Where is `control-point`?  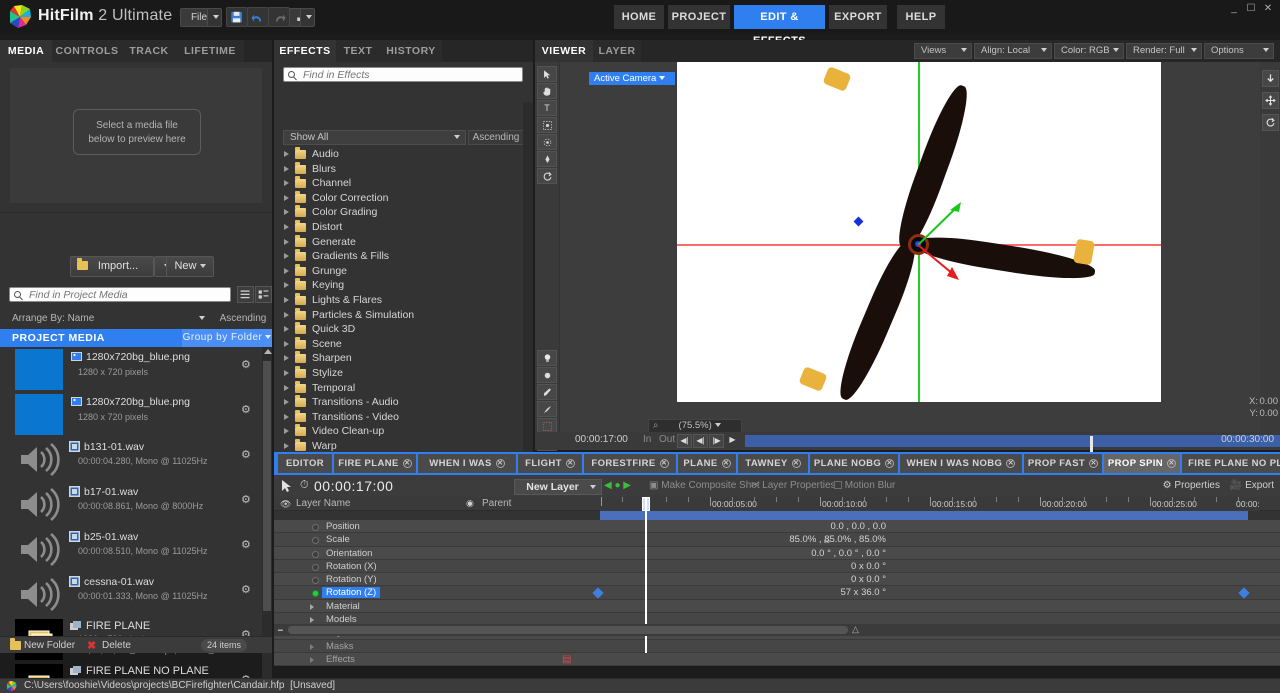
control-point is located at coordinates (858, 221).